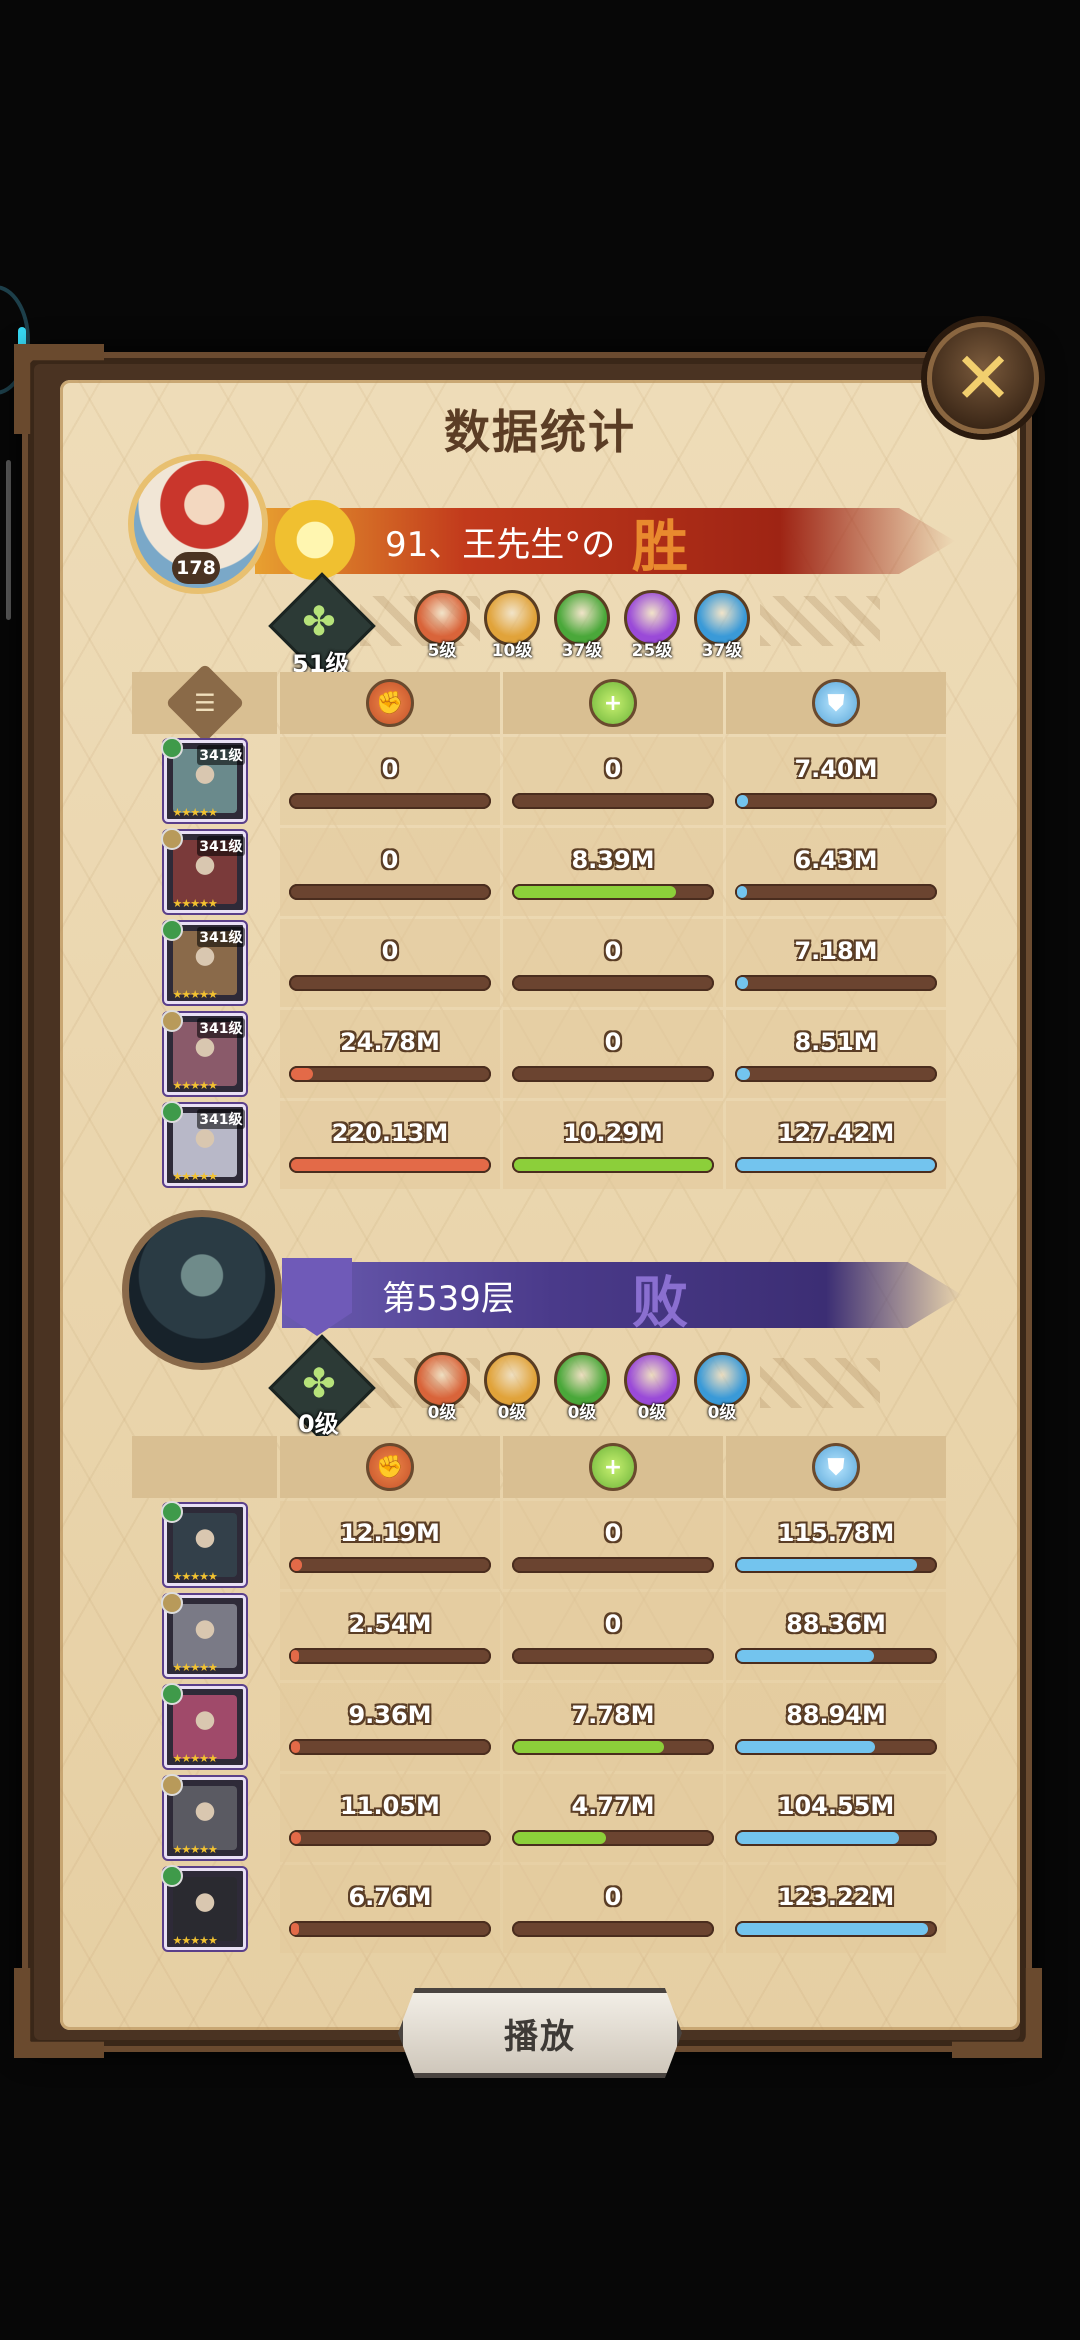  Describe the element at coordinates (390, 1533) in the screenshot. I see `damage-value: 12.19M` at that location.